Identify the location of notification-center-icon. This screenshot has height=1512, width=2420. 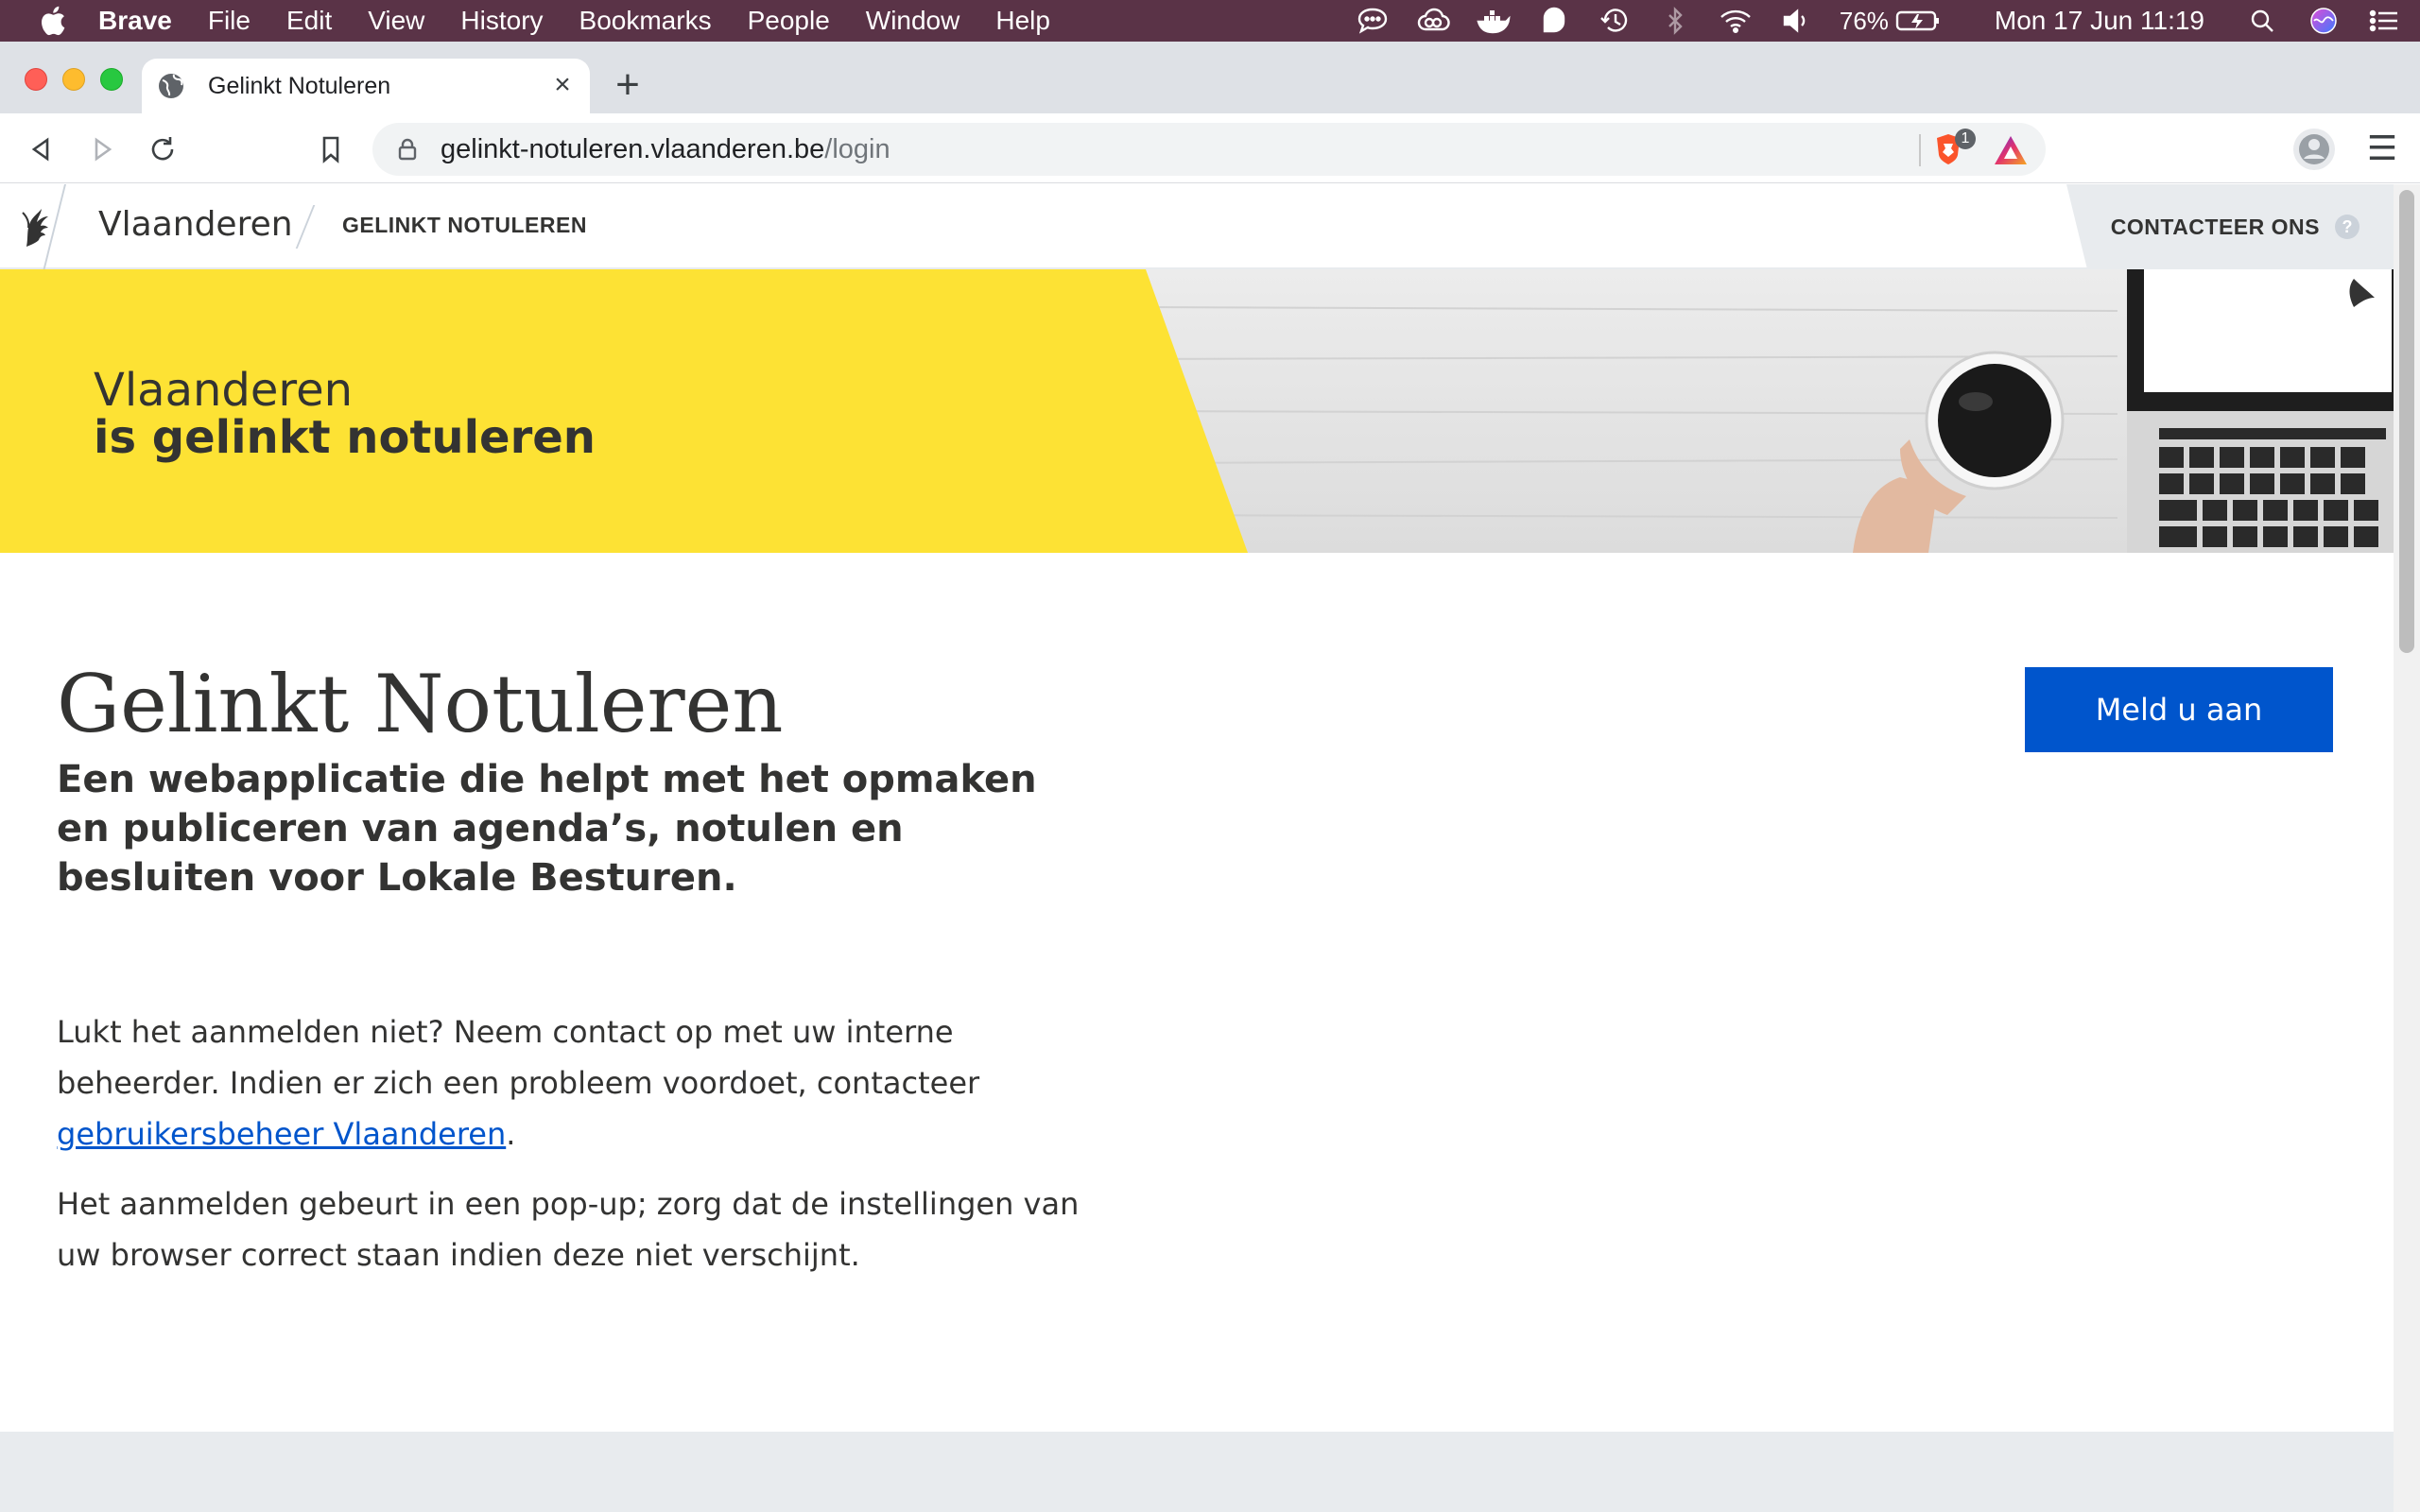
(2384, 21).